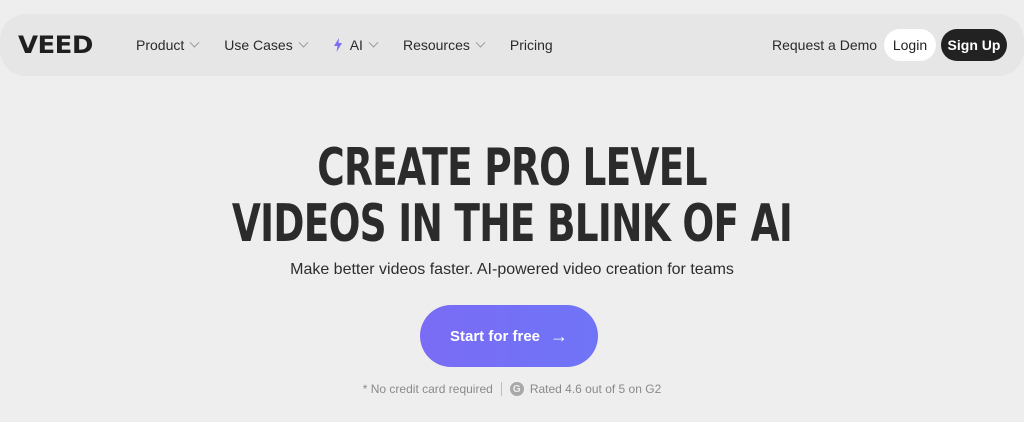  I want to click on menu-item-use-cases: Use Cases, so click(266, 45).